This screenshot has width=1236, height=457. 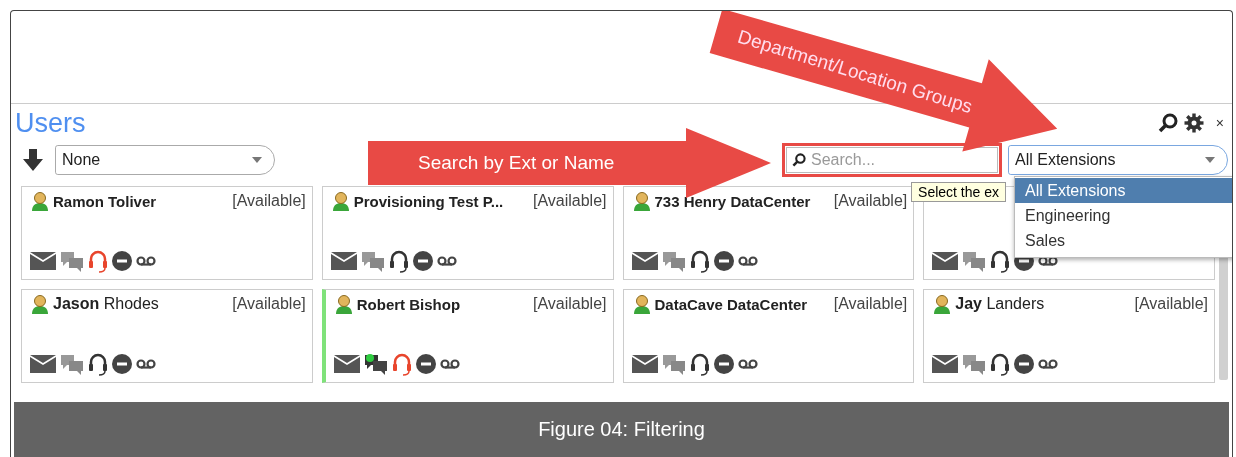 What do you see at coordinates (516, 163) in the screenshot?
I see `annotation-label: Search by Ext or Name` at bounding box center [516, 163].